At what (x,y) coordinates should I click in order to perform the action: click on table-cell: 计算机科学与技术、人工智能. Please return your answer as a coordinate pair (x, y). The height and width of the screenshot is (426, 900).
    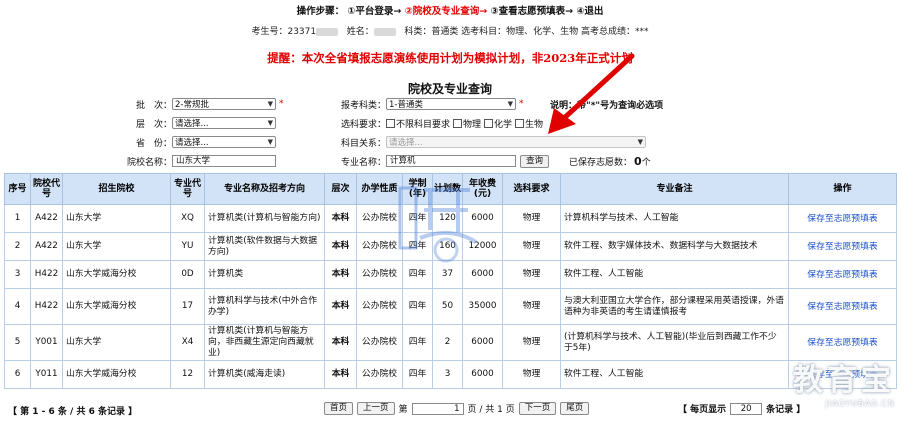
    Looking at the image, I should click on (674, 218).